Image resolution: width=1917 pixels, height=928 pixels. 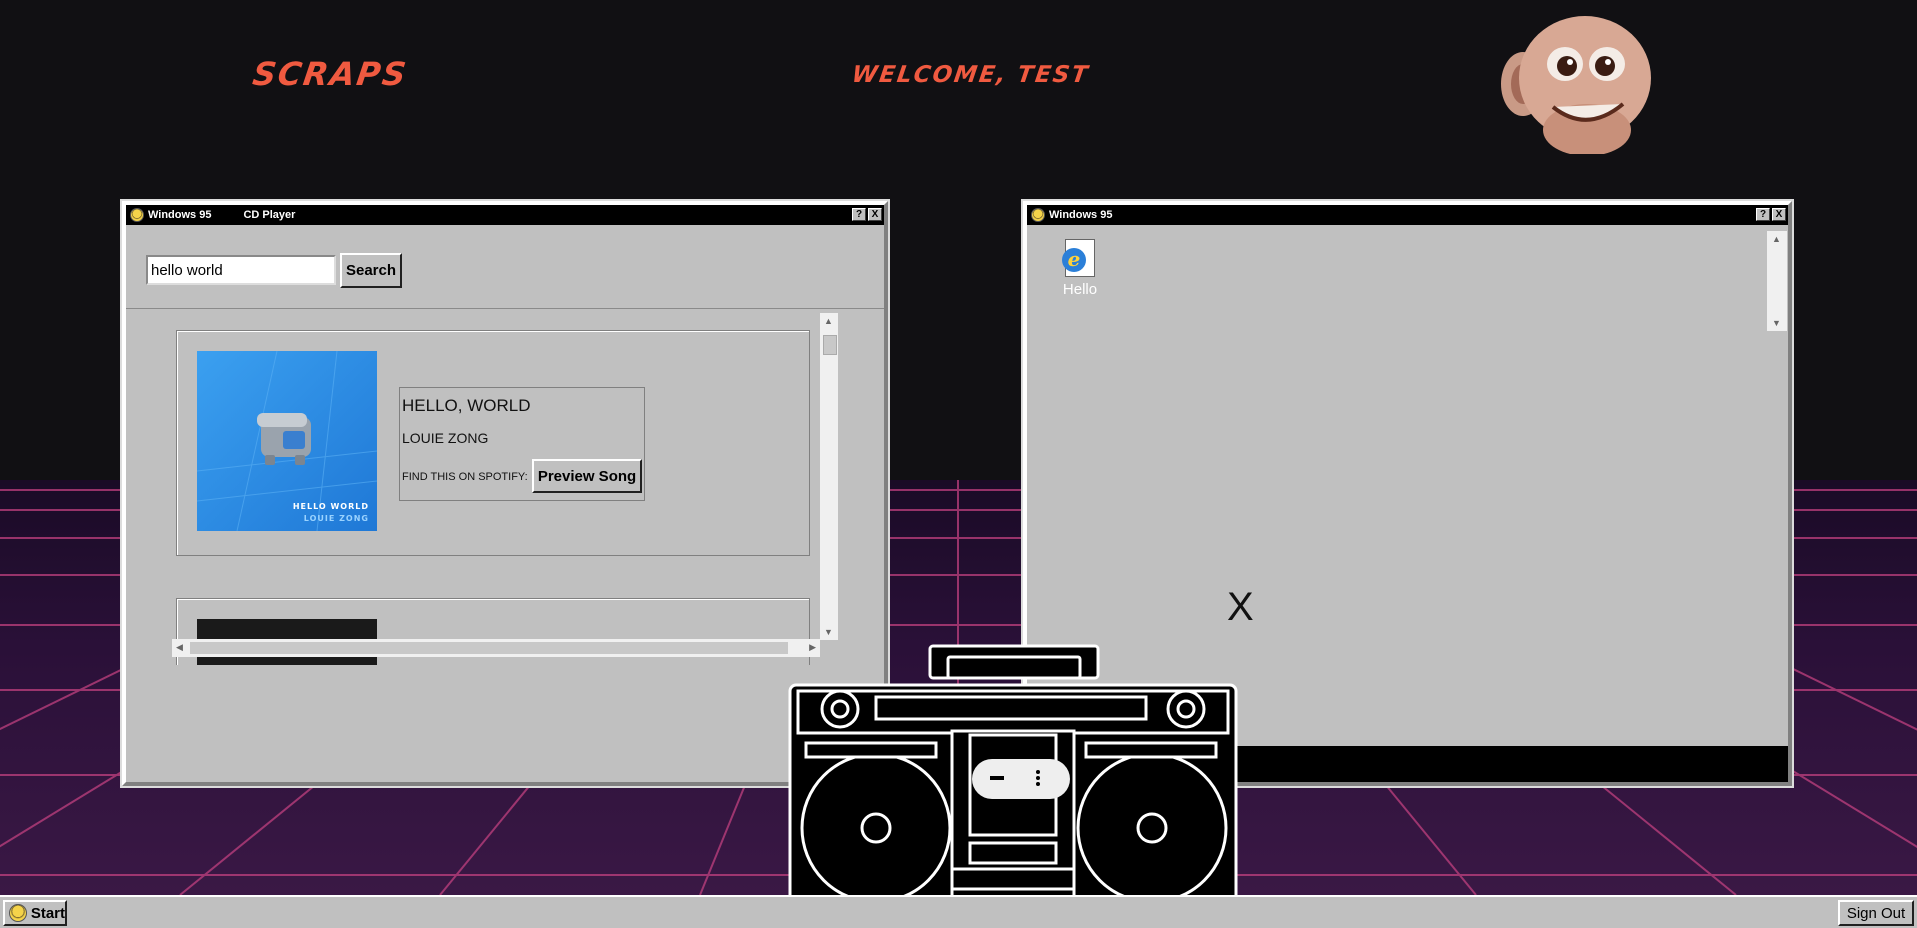 What do you see at coordinates (505, 308) in the screenshot?
I see `divider` at bounding box center [505, 308].